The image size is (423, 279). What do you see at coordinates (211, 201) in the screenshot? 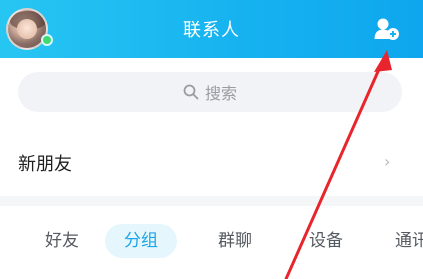
I see `section-divider` at bounding box center [211, 201].